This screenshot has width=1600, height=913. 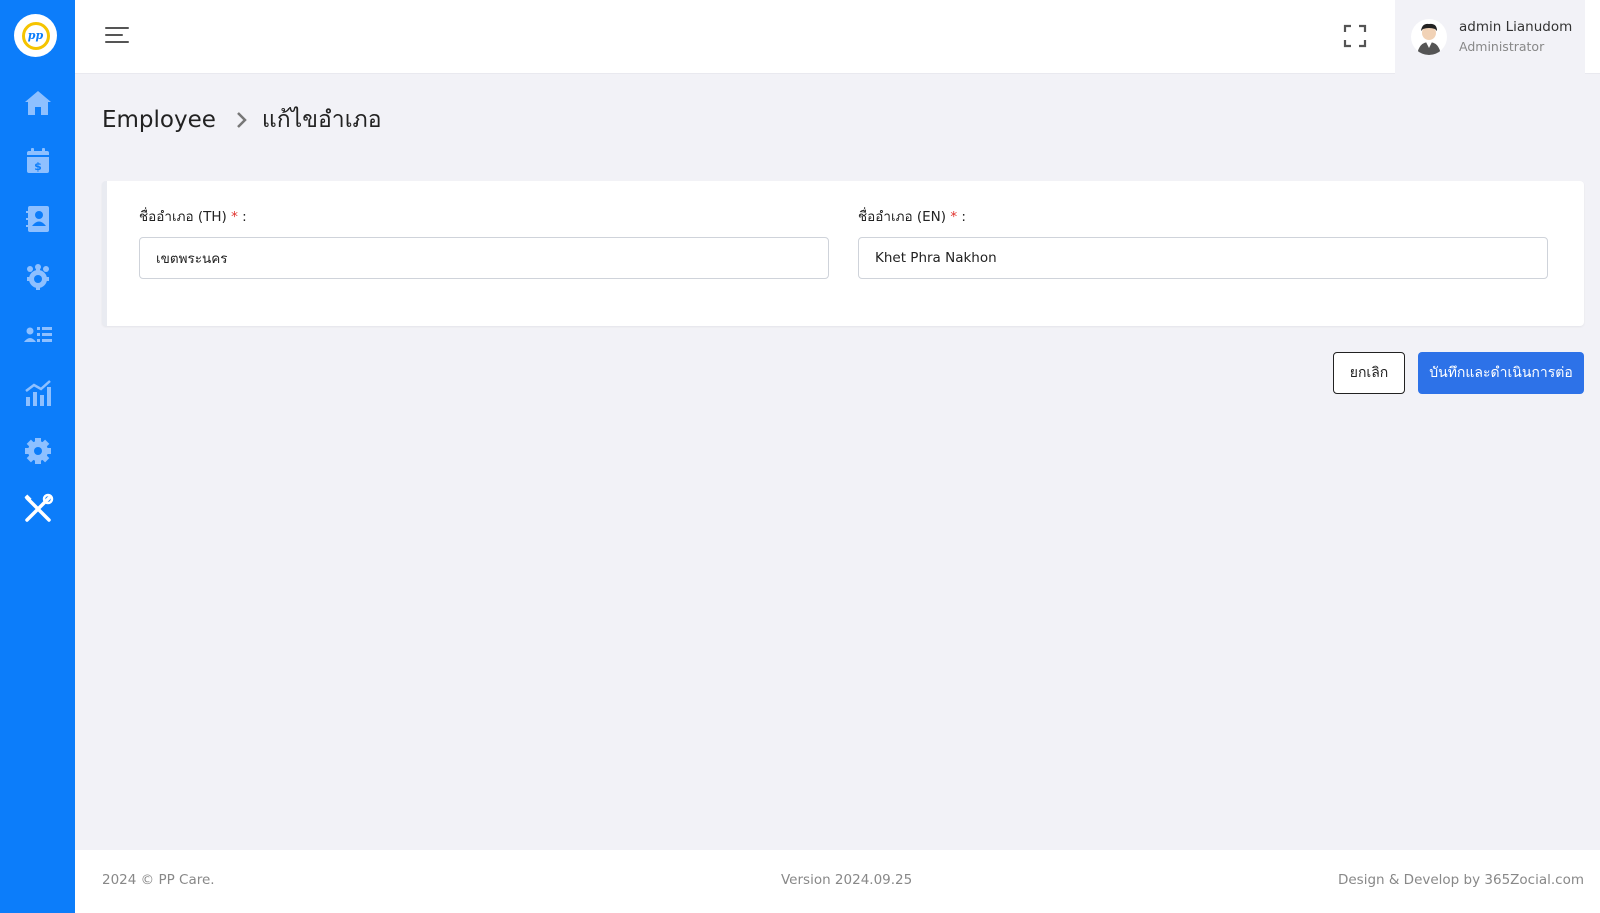 What do you see at coordinates (484, 258) in the screenshot?
I see `district-th-input` at bounding box center [484, 258].